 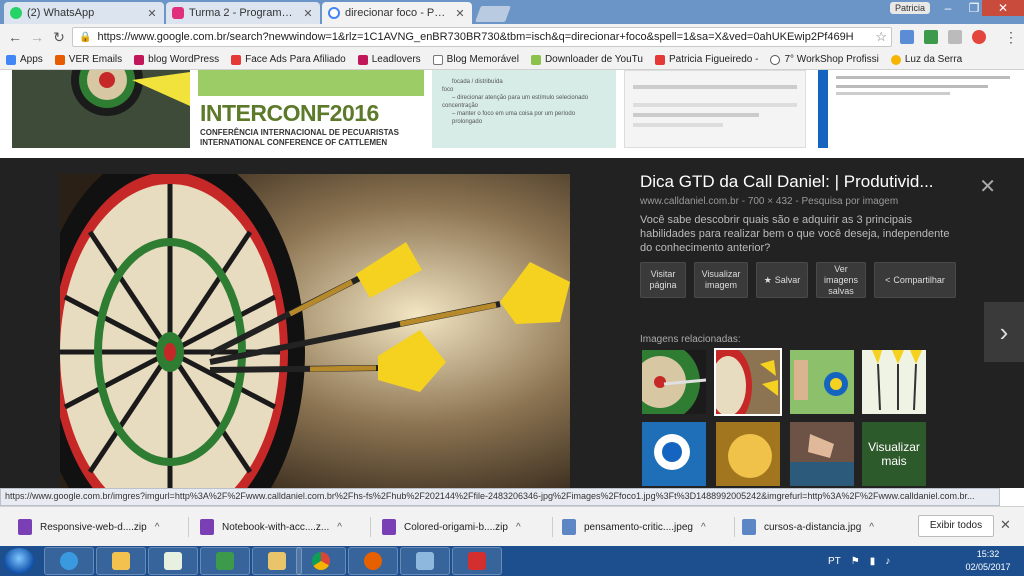 I want to click on close-window-button: ✕, so click(x=1003, y=8).